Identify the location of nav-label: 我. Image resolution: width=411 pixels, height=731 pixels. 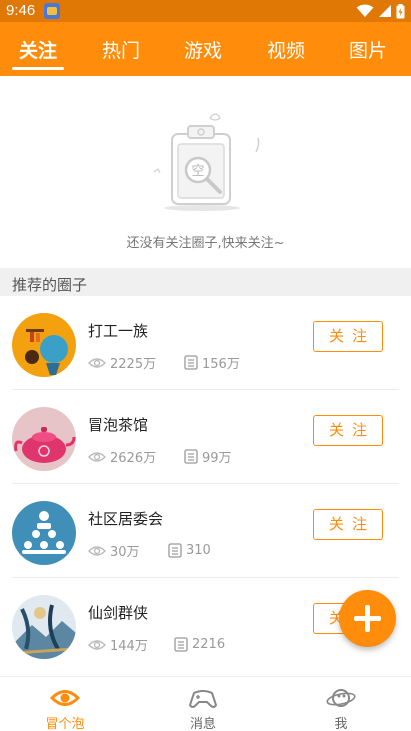
(341, 724).